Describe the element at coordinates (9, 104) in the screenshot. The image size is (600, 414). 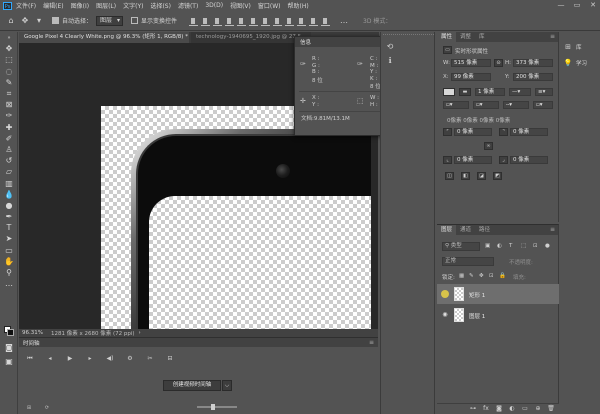
I see `frame-tool-icon: ⊠` at that location.